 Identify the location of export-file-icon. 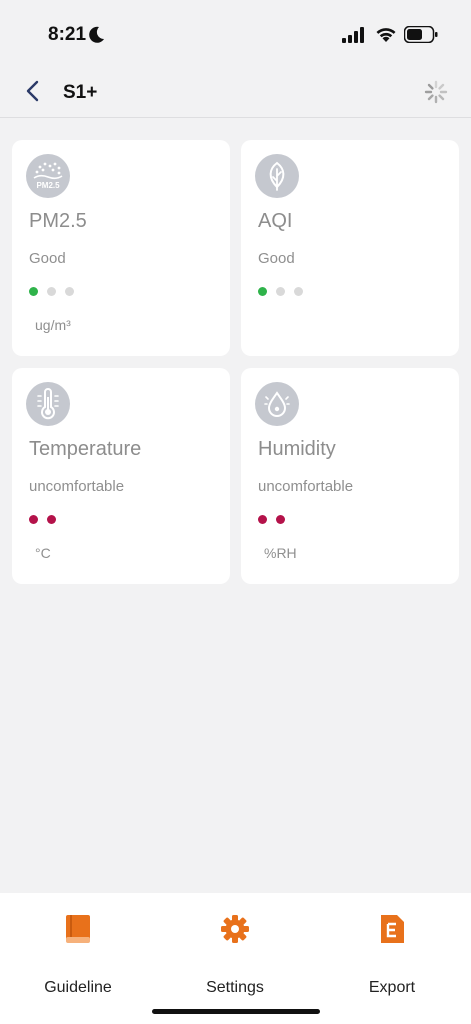
(392, 929).